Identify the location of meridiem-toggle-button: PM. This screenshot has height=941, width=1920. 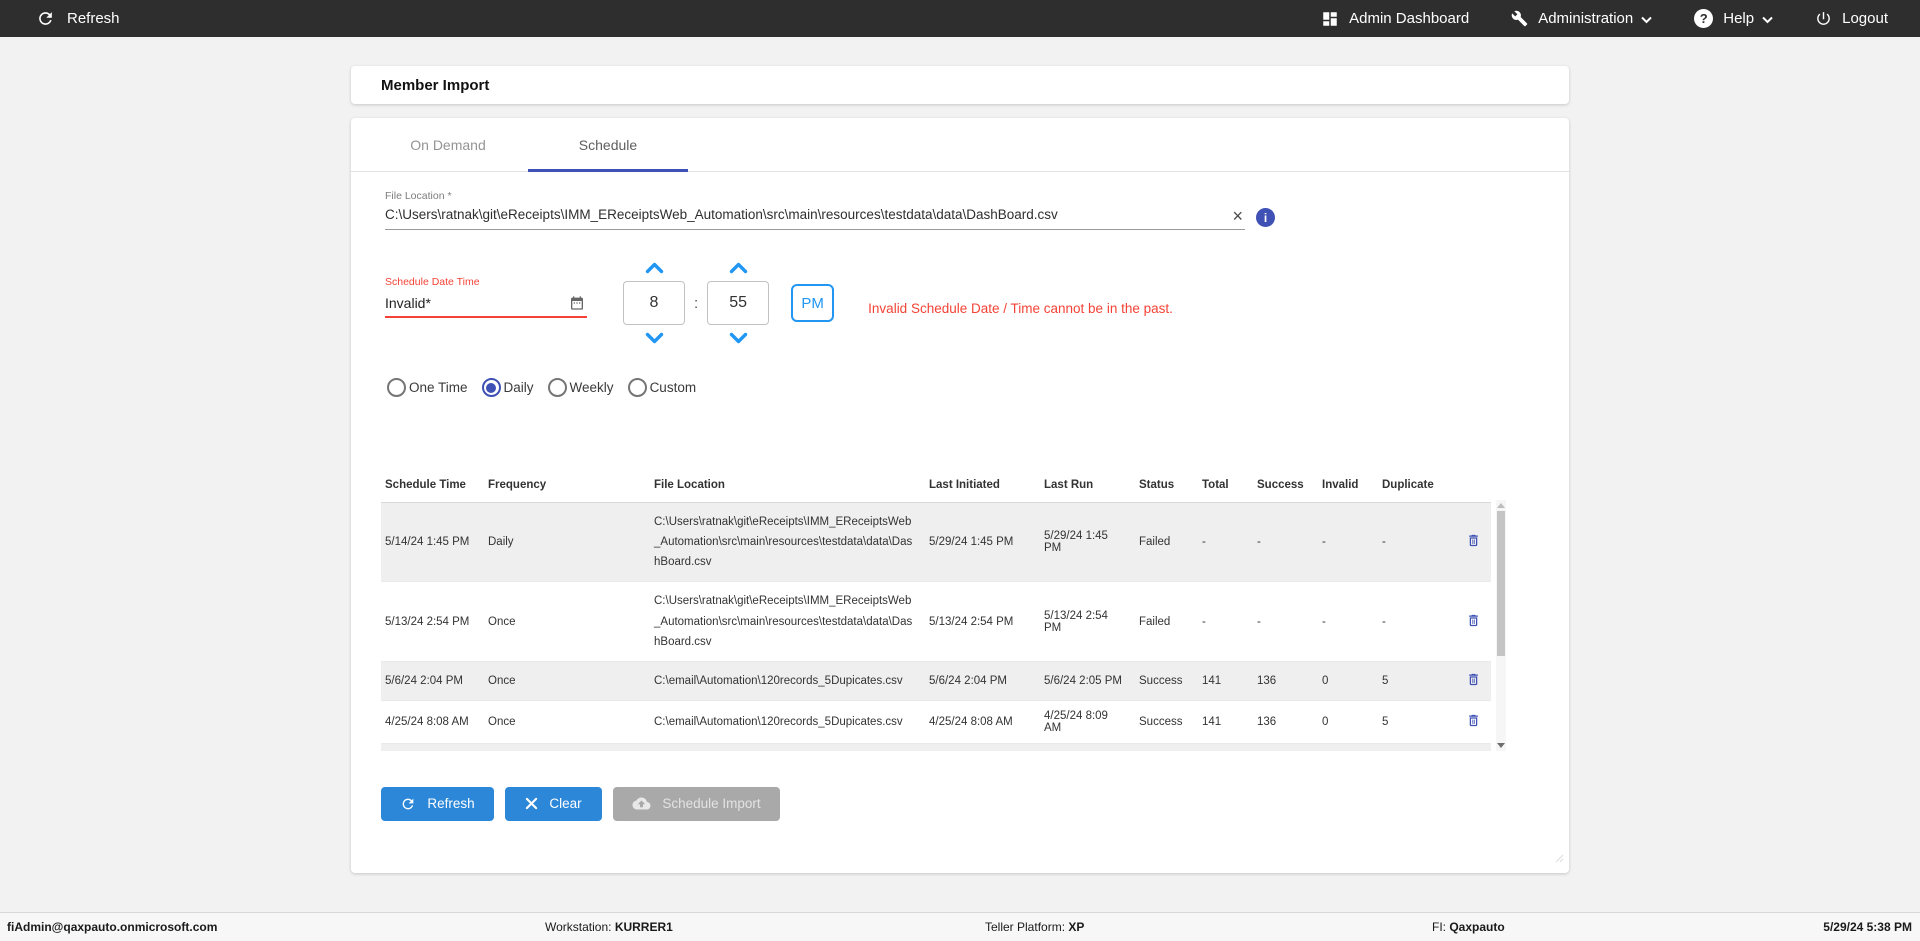
(813, 303).